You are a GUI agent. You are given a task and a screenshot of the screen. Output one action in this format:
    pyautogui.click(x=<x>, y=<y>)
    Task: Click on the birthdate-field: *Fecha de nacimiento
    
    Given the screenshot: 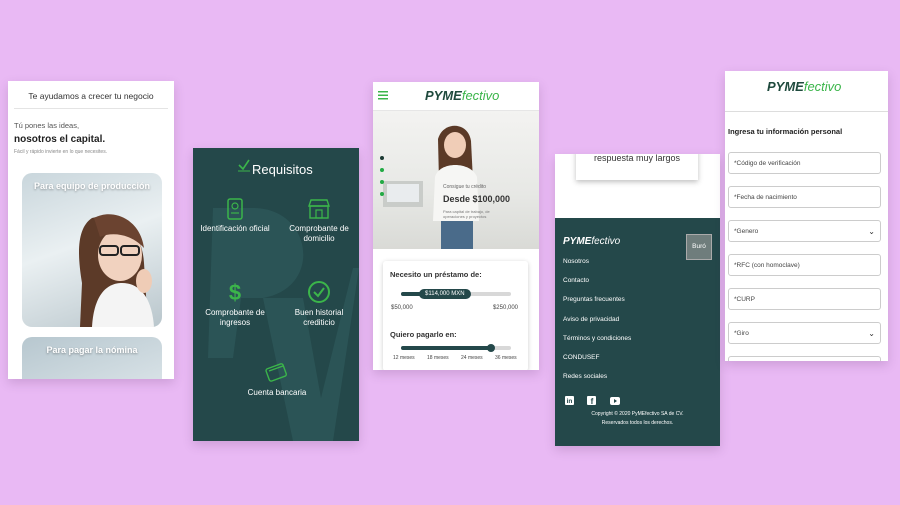 What is the action you would take?
    pyautogui.click(x=804, y=197)
    